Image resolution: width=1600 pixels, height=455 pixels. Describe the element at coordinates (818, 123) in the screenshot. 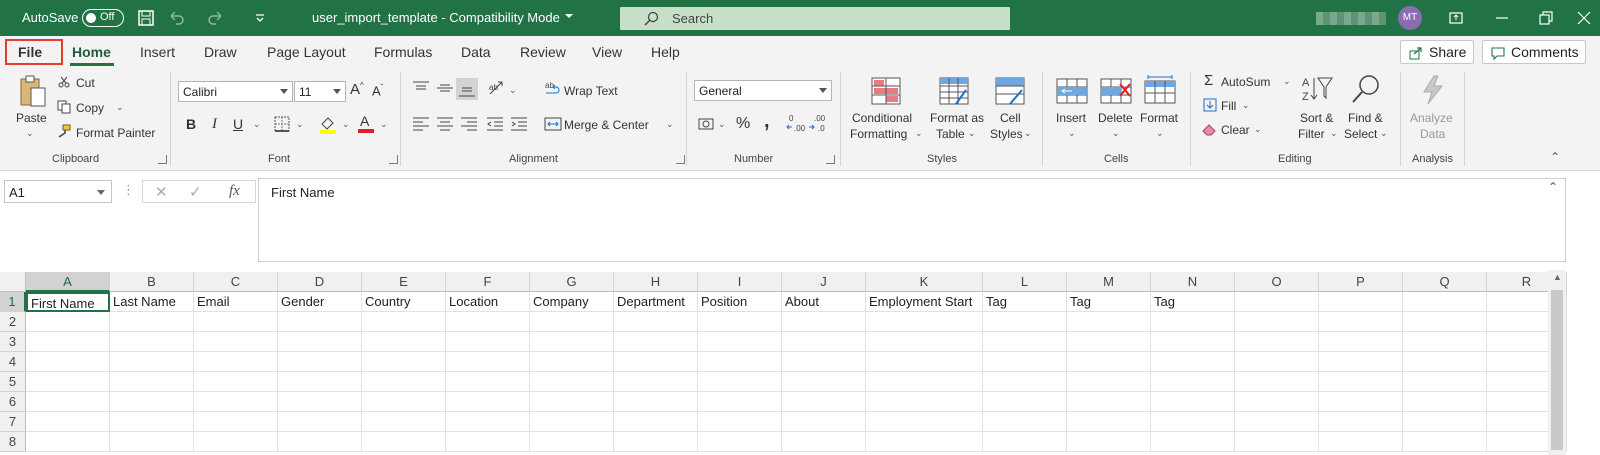

I see `decrease-decimal-icon: .00.0` at that location.